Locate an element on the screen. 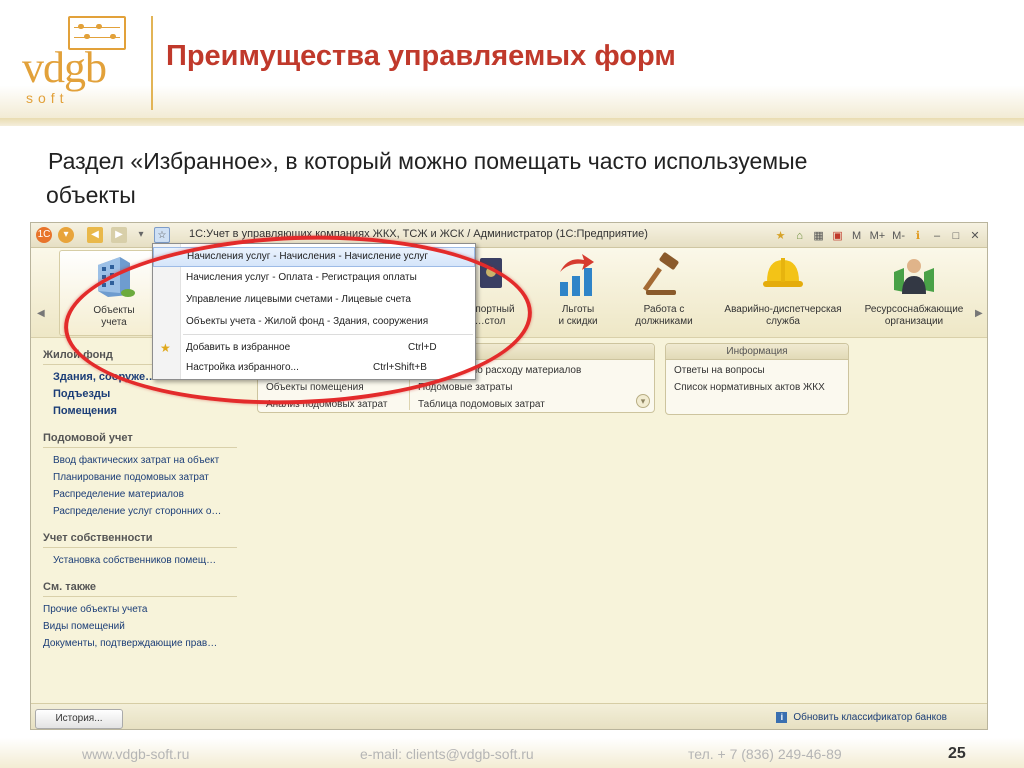 The image size is (1024, 768). forward-arrow-icon: ▶ is located at coordinates (119, 235).